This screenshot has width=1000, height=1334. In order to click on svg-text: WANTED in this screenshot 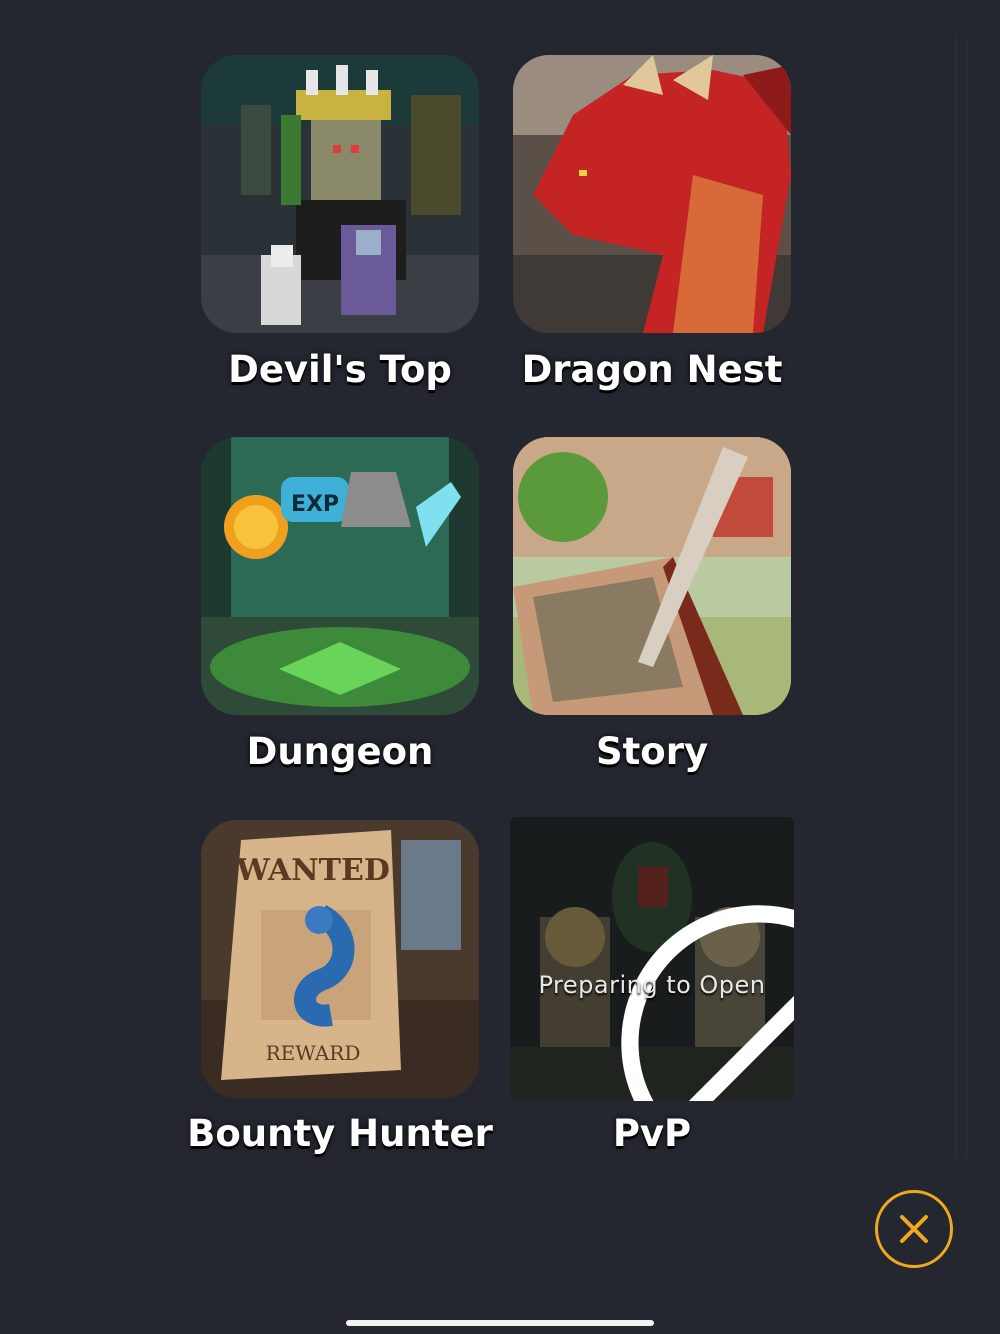, I will do `click(312, 870)`.